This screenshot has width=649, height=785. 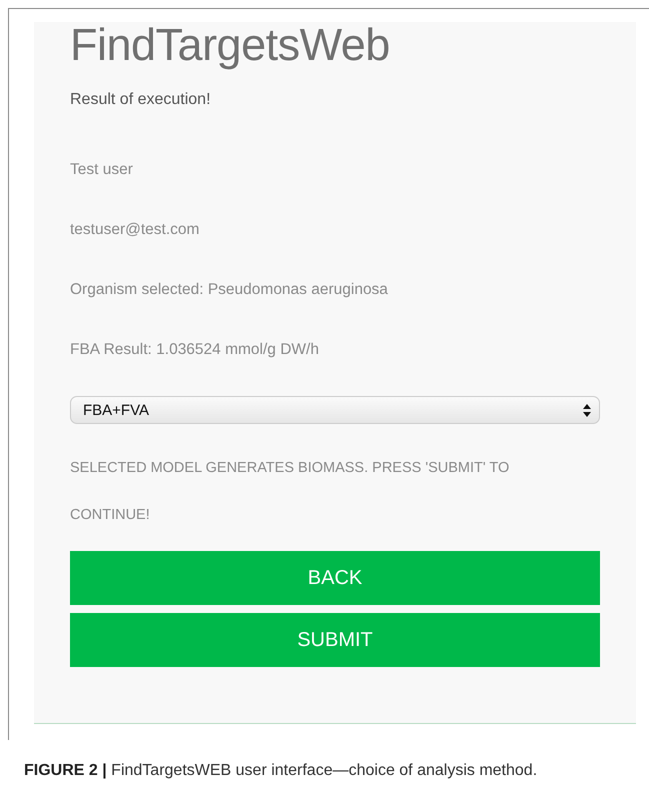 What do you see at coordinates (335, 640) in the screenshot?
I see `submit-button: SUBMIT` at bounding box center [335, 640].